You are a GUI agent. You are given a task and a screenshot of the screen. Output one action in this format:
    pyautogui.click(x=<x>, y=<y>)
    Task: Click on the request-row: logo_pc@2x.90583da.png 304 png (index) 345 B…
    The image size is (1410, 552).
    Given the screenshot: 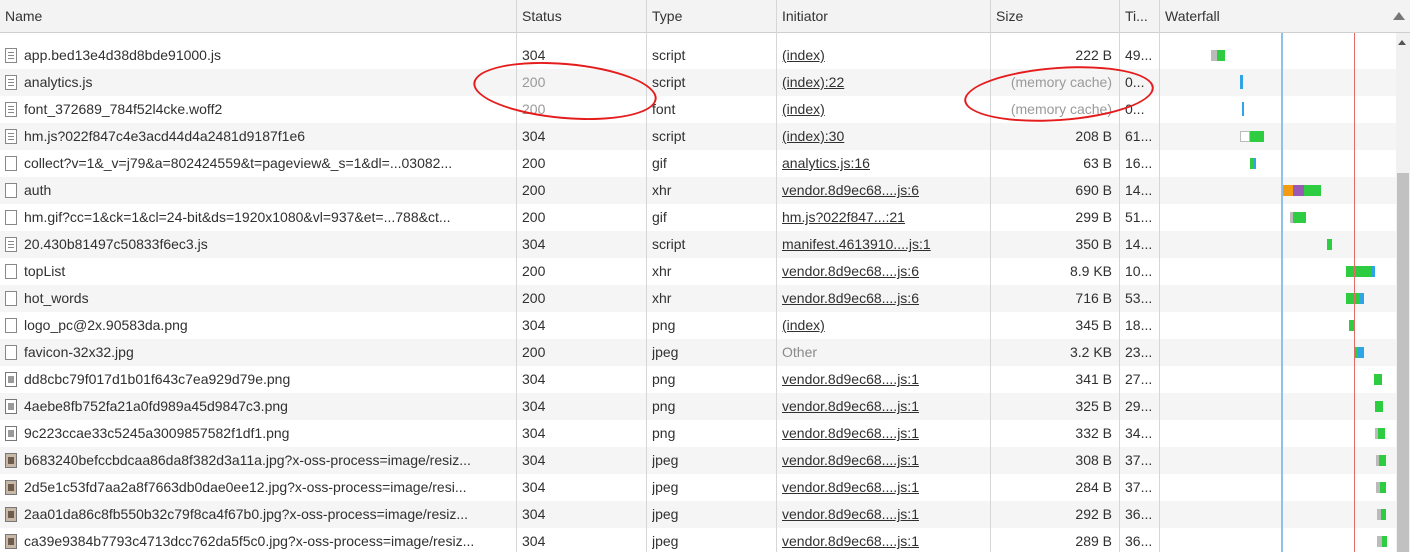 What is the action you would take?
    pyautogui.click(x=698, y=325)
    